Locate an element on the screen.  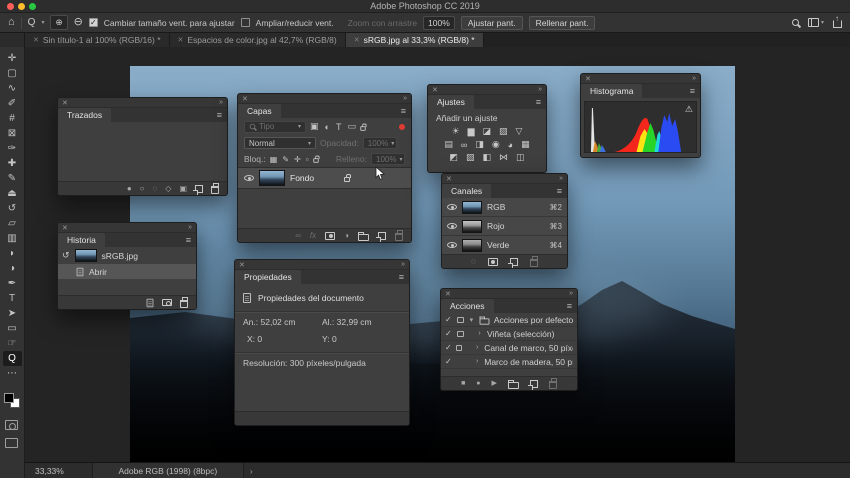
layer-filter-icons: ▣ ◐ T ▭ is located at coordinates (333, 126).